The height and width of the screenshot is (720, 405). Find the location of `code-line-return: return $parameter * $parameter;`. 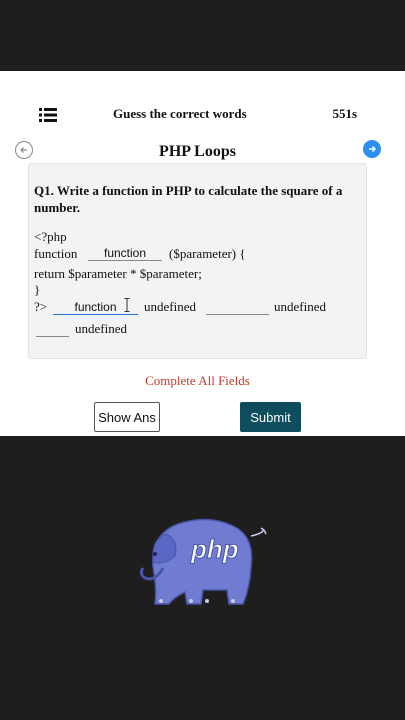

code-line-return: return $parameter * $parameter; is located at coordinates (118, 273).